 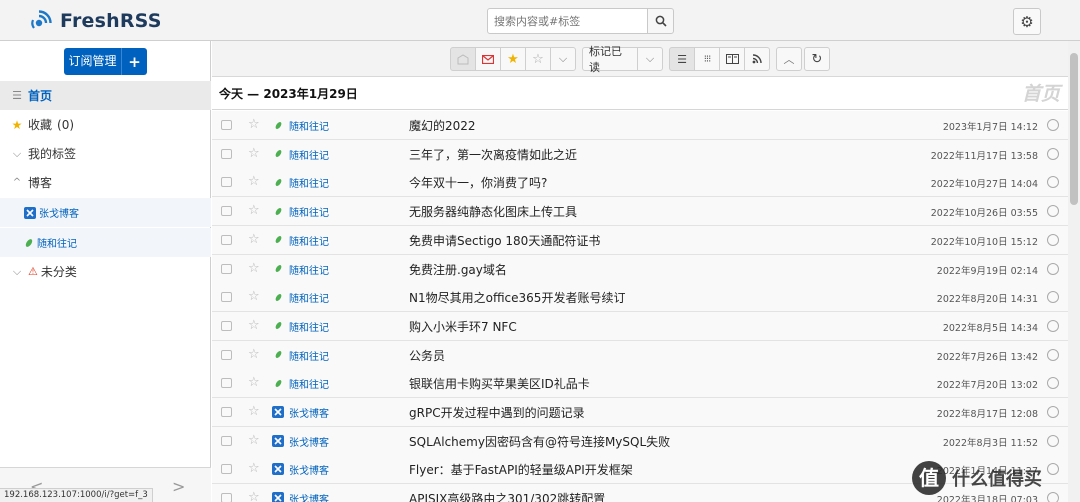 What do you see at coordinates (105, 182) in the screenshot?
I see `sidebar-category-blogs: ^ 博客` at bounding box center [105, 182].